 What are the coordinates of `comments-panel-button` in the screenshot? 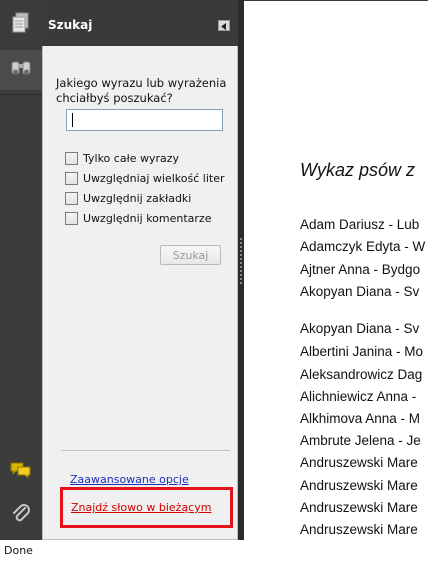 It's located at (21, 472).